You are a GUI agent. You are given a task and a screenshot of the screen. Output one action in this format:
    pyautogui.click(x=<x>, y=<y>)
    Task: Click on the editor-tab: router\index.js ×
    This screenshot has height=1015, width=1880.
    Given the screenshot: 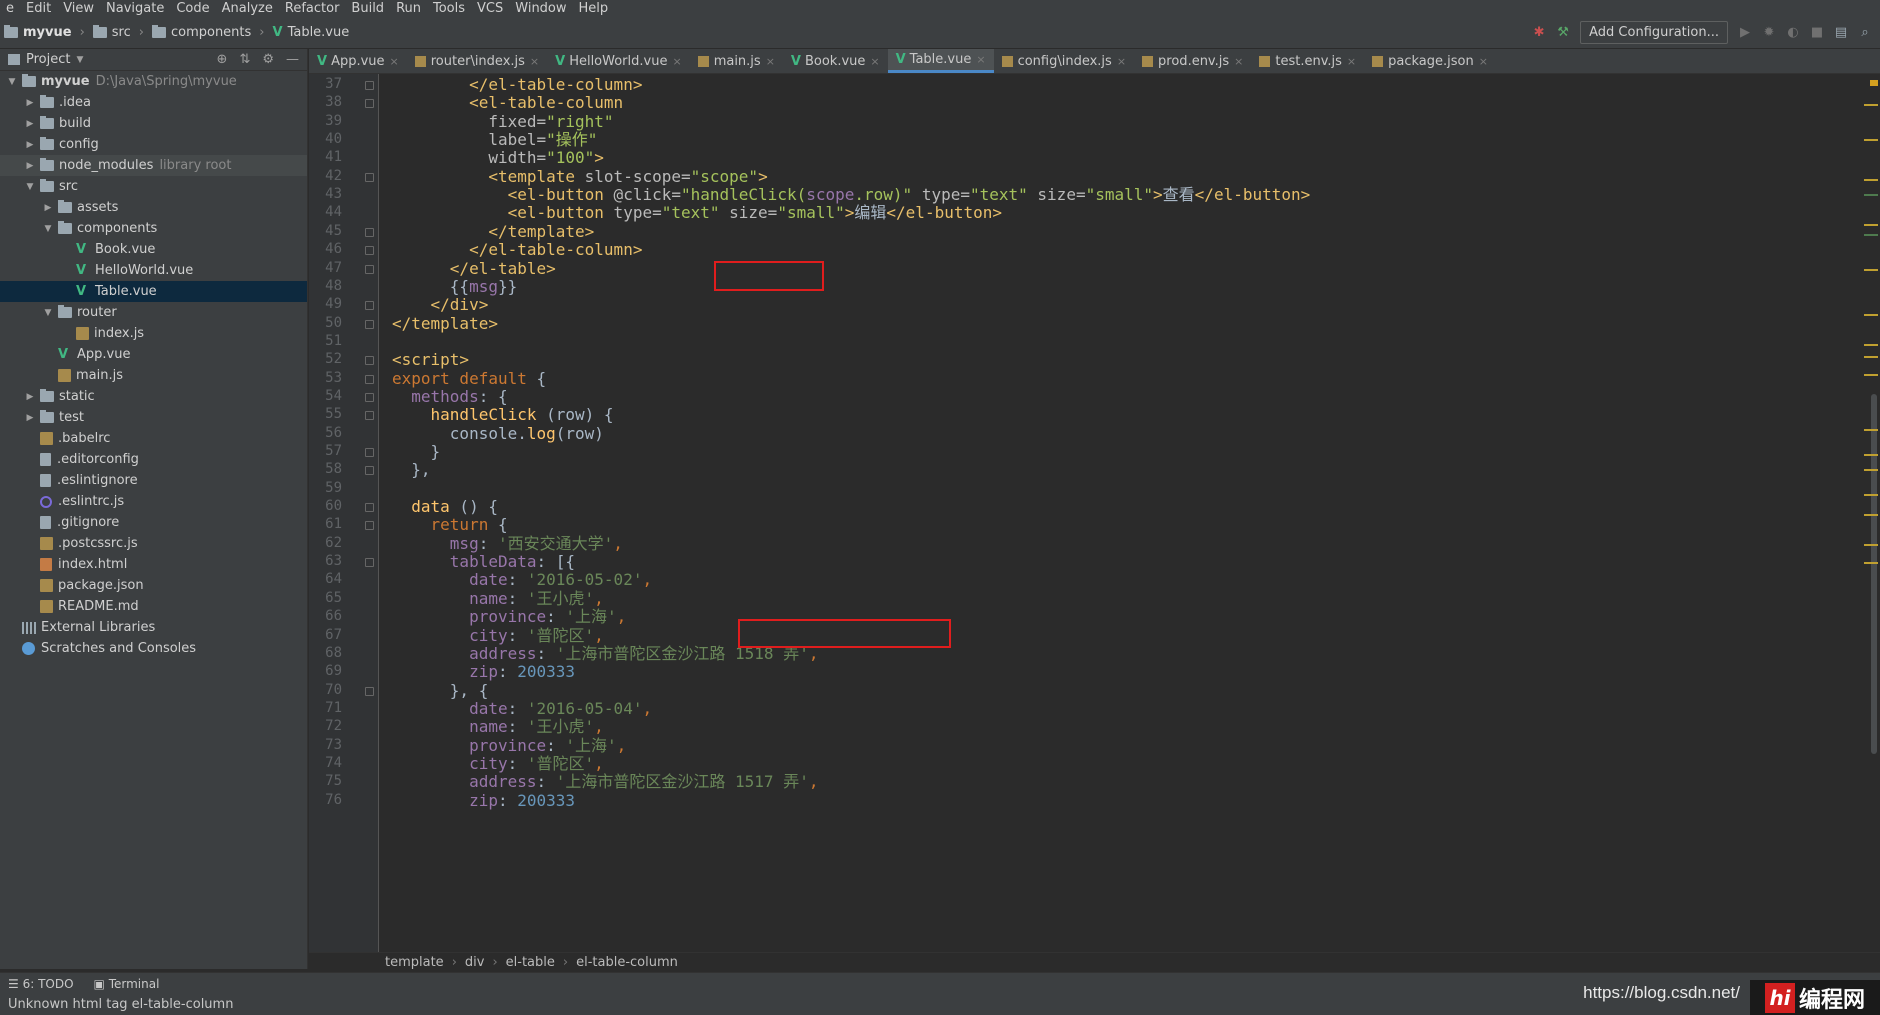 What is the action you would take?
    pyautogui.click(x=477, y=61)
    